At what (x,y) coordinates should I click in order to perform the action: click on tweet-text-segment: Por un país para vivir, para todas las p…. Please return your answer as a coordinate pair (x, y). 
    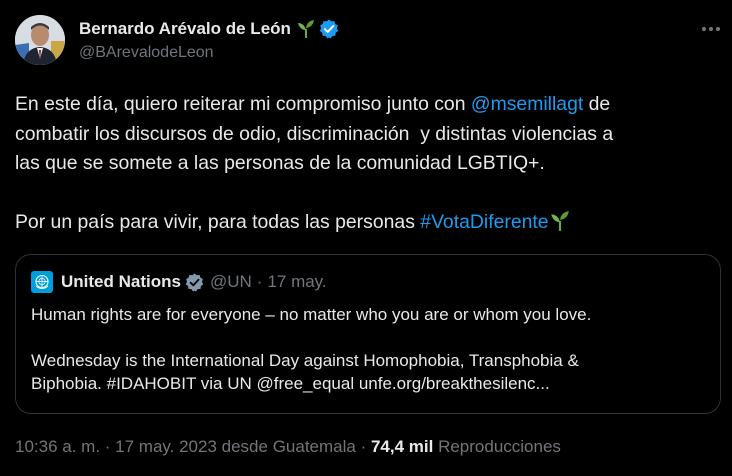
    Looking at the image, I should click on (218, 222).